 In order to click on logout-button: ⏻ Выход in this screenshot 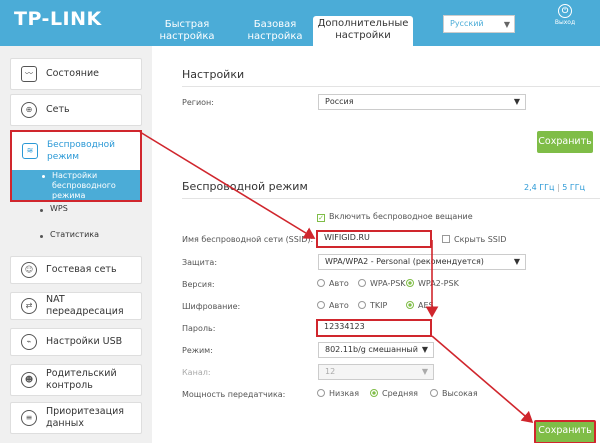, I will do `click(565, 15)`.